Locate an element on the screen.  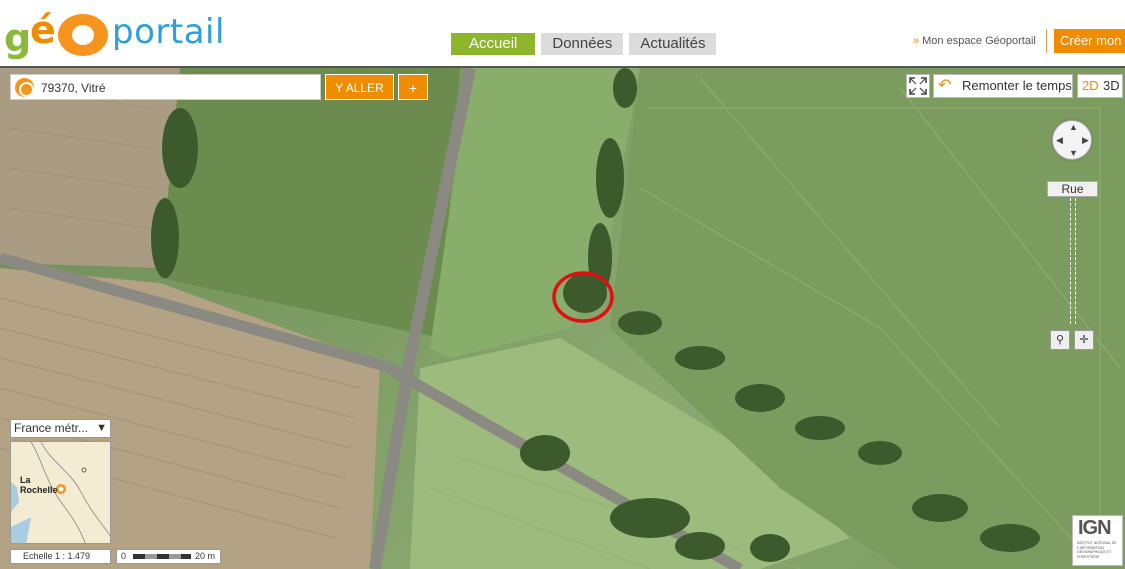
zoom-level-label: Rue is located at coordinates (1072, 189).